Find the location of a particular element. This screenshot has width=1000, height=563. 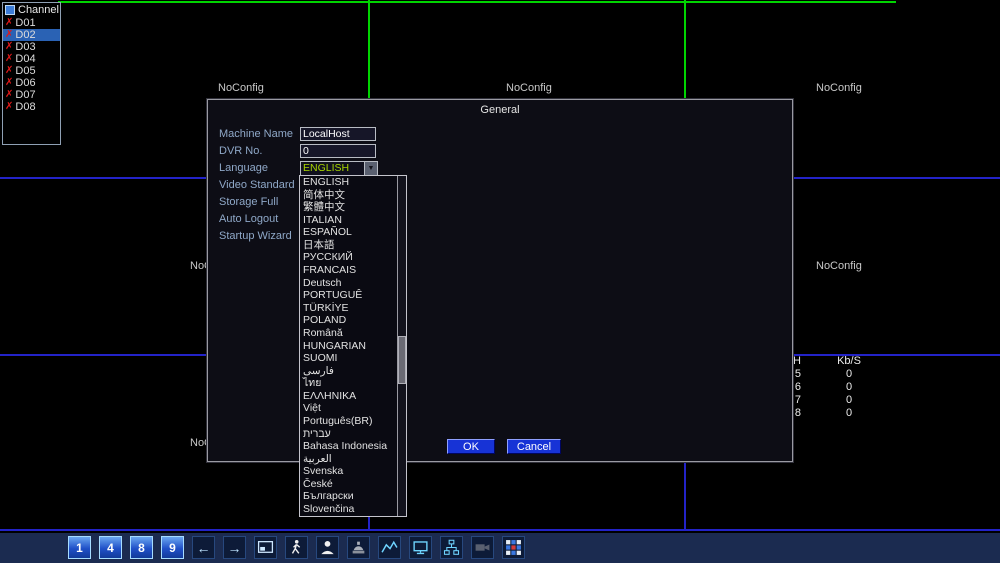

channel-item-label: D07 is located at coordinates (25, 95).